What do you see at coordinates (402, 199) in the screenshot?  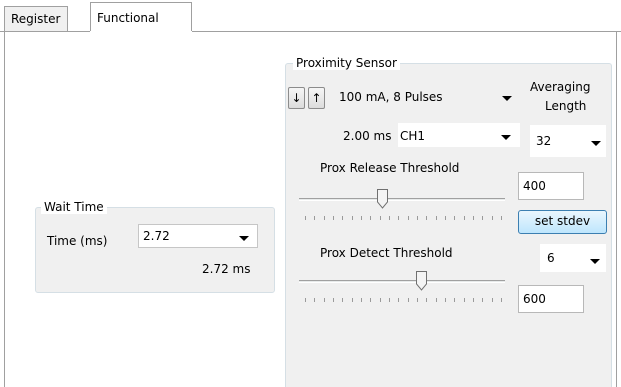 I see `release-slider-track` at bounding box center [402, 199].